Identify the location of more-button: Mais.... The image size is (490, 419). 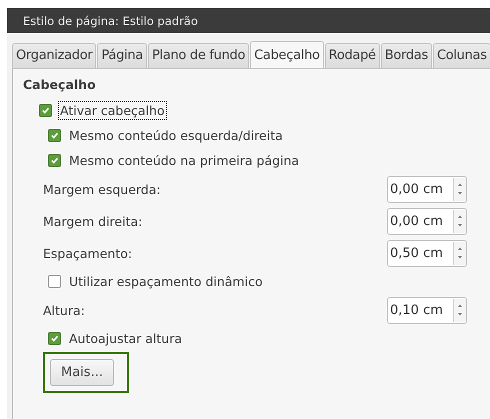
(82, 372).